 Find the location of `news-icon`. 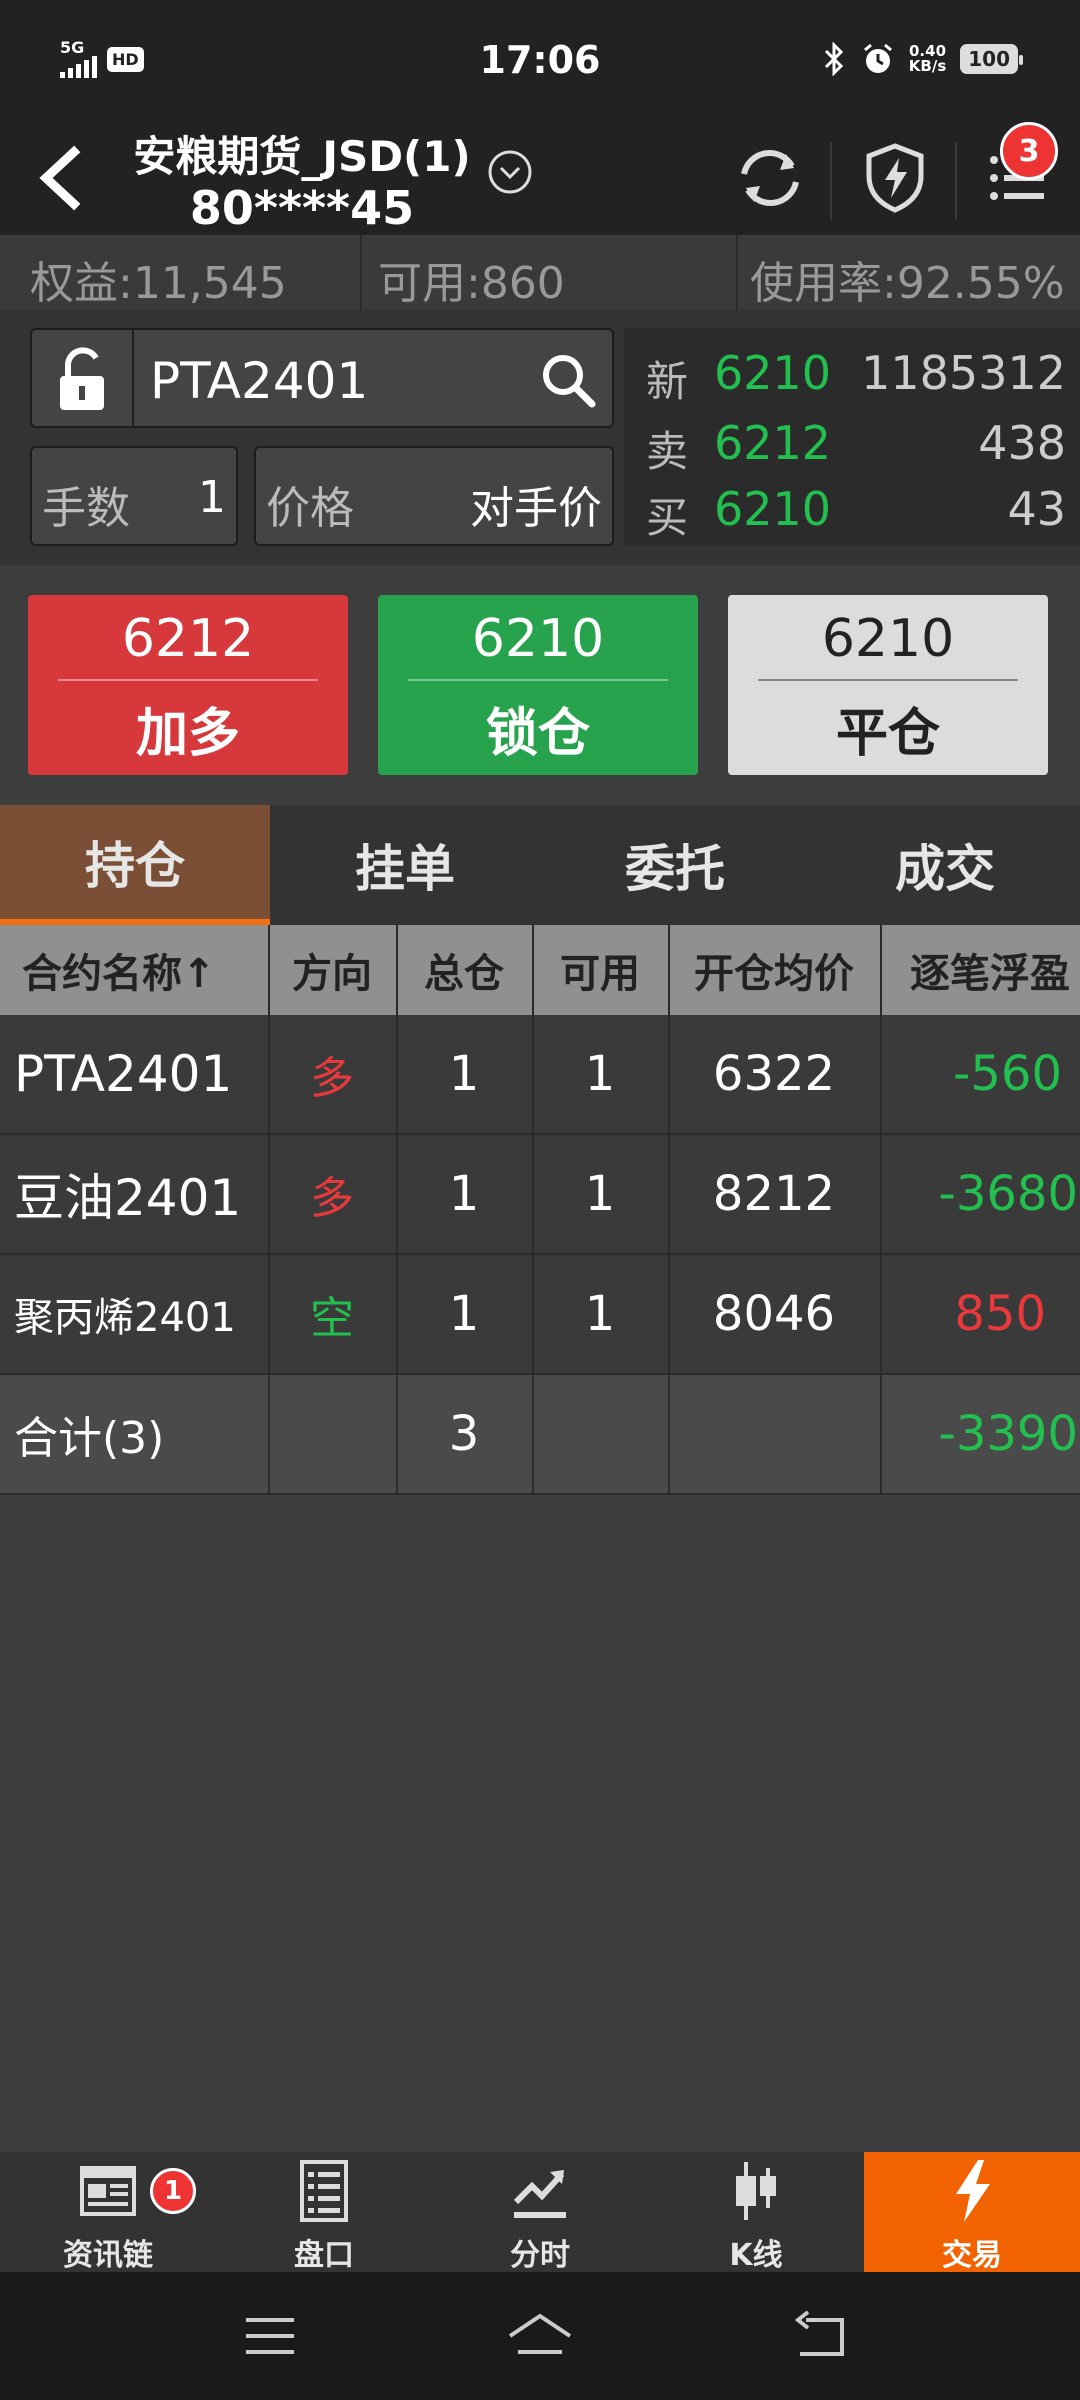

news-icon is located at coordinates (108, 2191).